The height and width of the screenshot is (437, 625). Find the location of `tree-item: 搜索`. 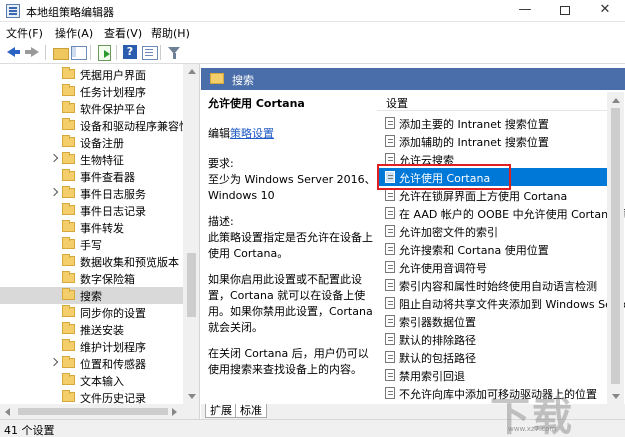

tree-item: 搜索 is located at coordinates (91, 295).